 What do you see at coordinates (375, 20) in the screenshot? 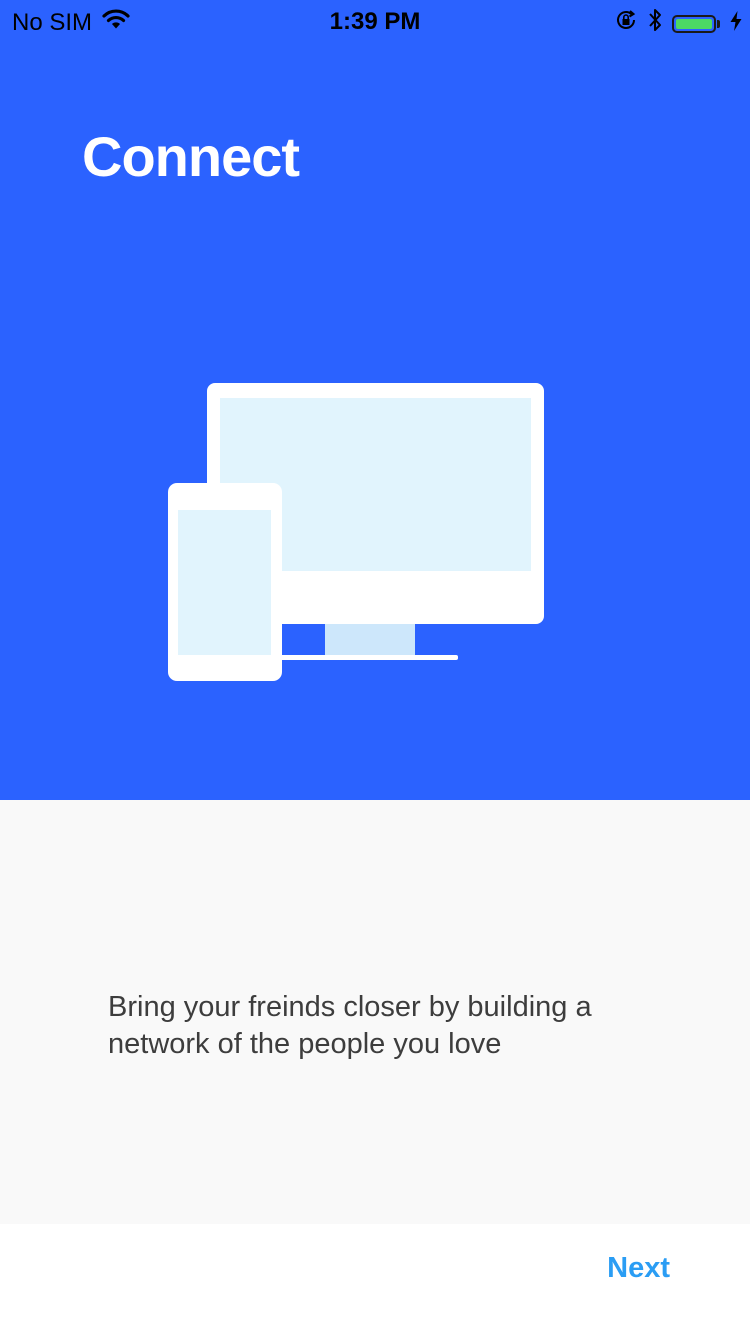
I see `status-bar: No SIM 1:39 PM` at bounding box center [375, 20].